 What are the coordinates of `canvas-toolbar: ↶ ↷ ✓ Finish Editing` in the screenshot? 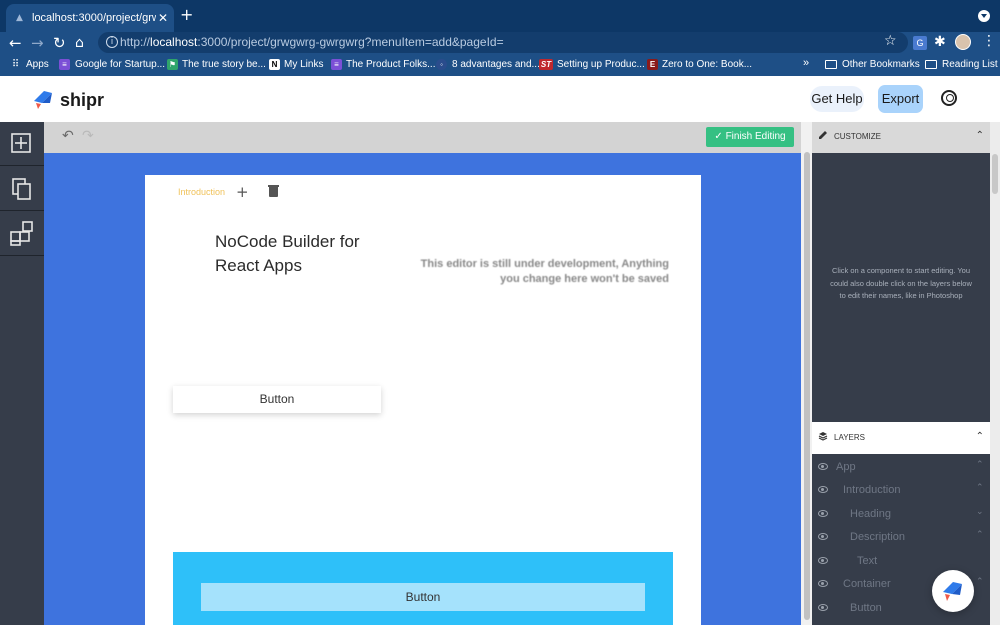 It's located at (422, 137).